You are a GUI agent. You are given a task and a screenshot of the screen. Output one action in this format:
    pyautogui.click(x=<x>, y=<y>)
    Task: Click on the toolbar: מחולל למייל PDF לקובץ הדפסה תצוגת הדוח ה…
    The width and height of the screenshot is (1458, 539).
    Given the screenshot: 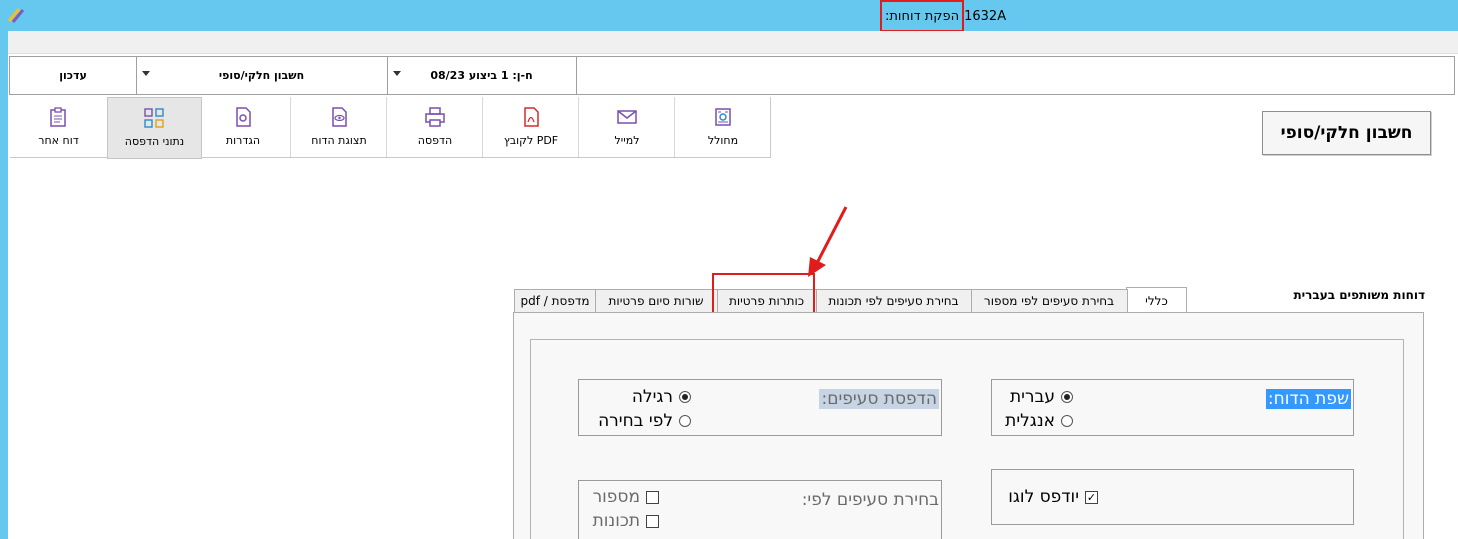 What is the action you would take?
    pyautogui.click(x=390, y=128)
    